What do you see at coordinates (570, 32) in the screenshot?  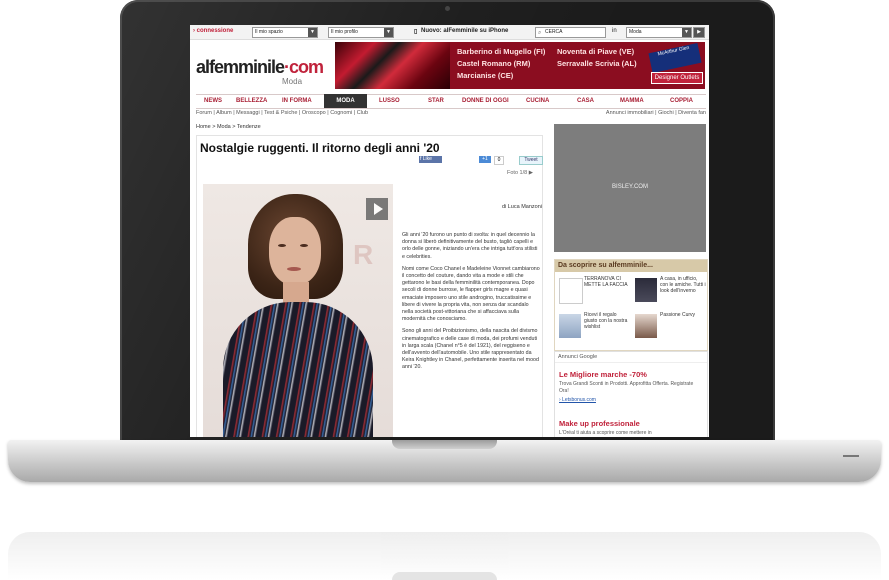 I see `search-input: ⌕ CERCA` at bounding box center [570, 32].